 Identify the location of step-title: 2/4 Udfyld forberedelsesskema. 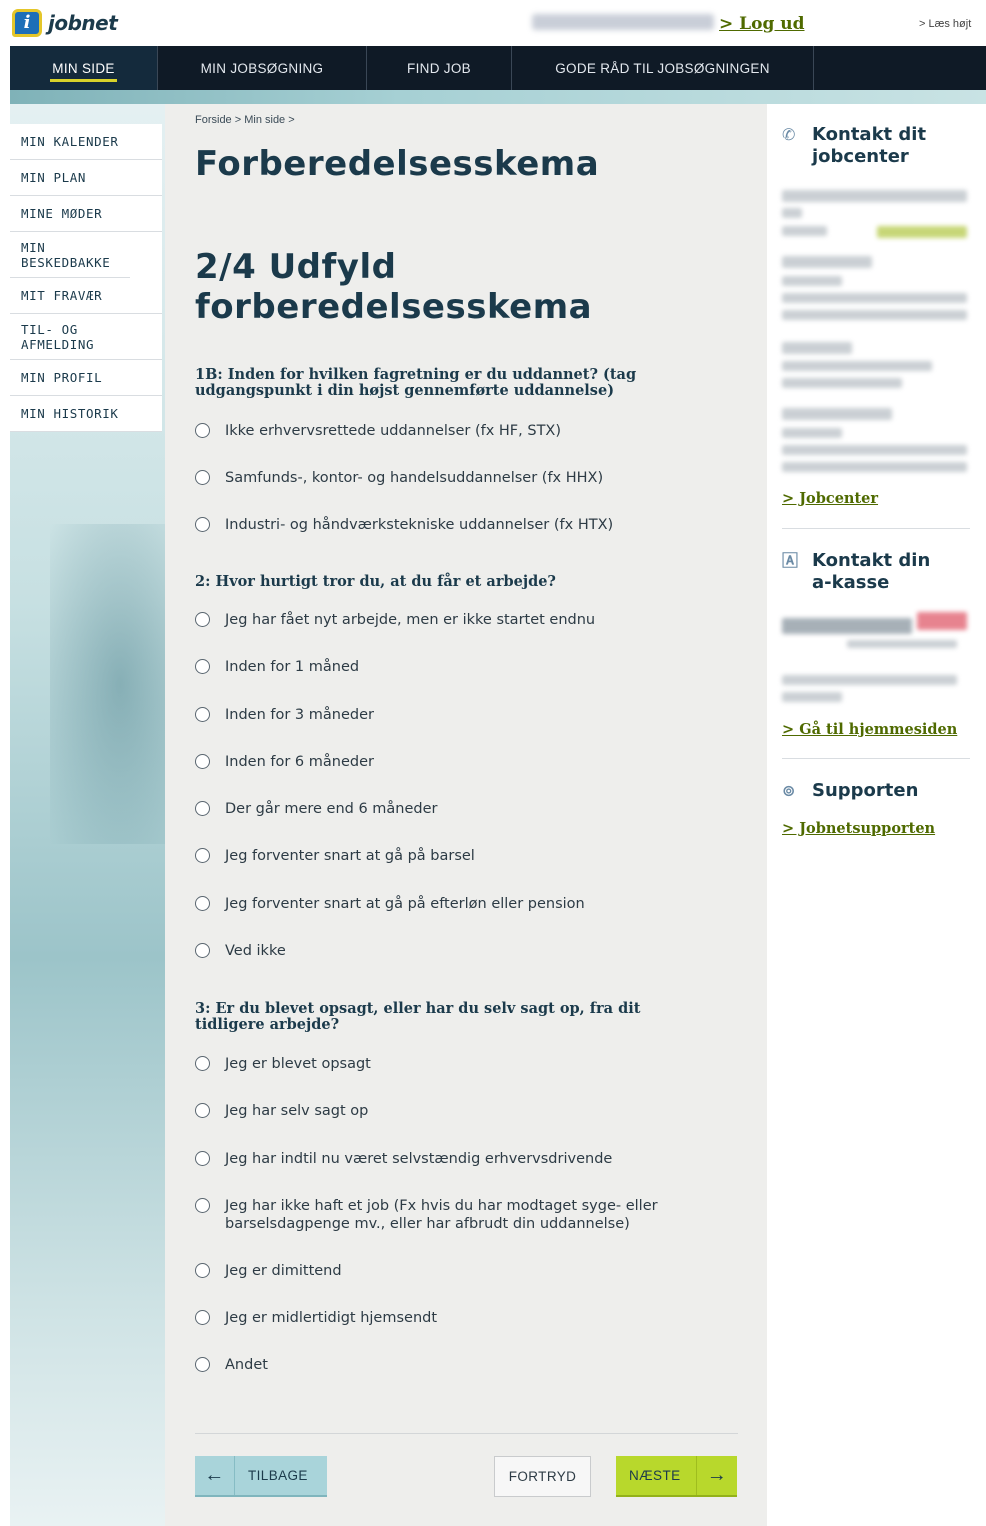
(394, 287).